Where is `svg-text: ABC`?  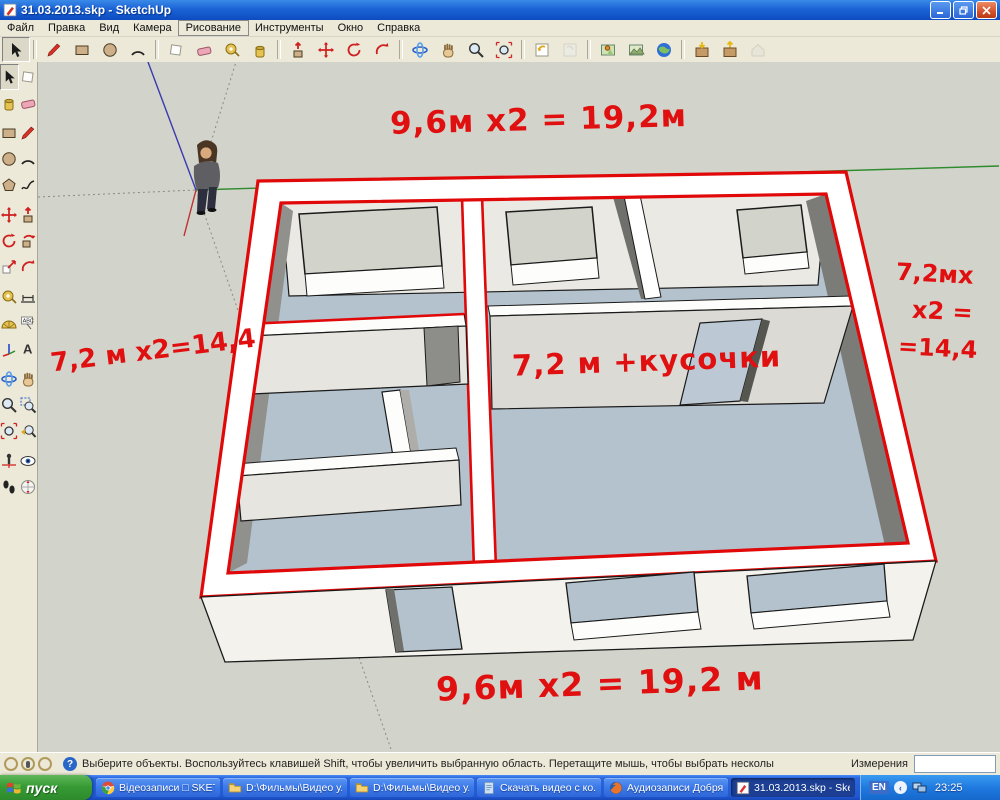 svg-text: ABC is located at coordinates (27, 322).